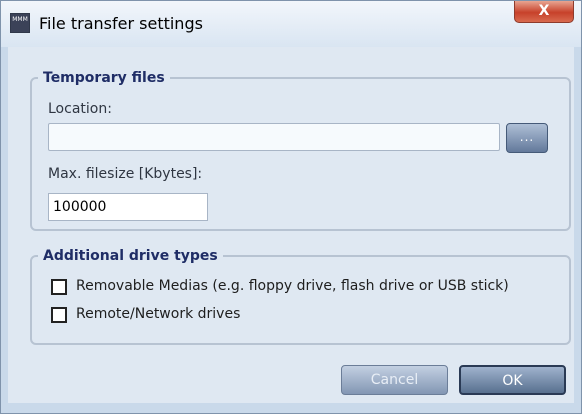  What do you see at coordinates (128, 207) in the screenshot?
I see `max-filesize-input: 100000` at bounding box center [128, 207].